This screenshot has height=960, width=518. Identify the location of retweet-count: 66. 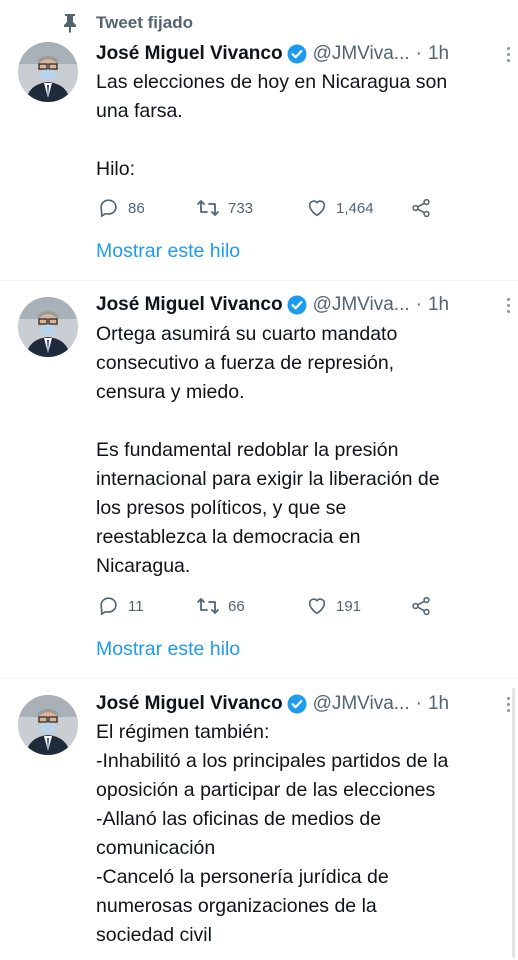
(236, 606).